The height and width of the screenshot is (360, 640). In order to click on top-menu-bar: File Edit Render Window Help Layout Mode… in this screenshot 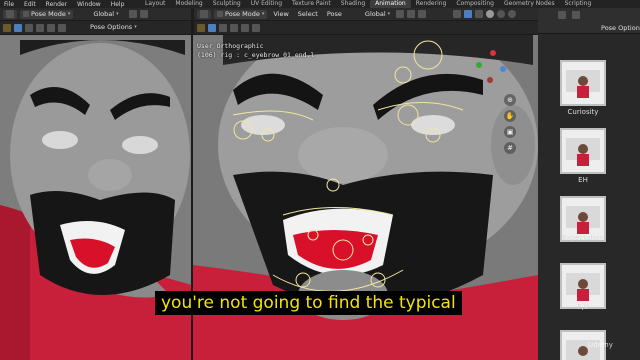, I will do `click(320, 4)`.